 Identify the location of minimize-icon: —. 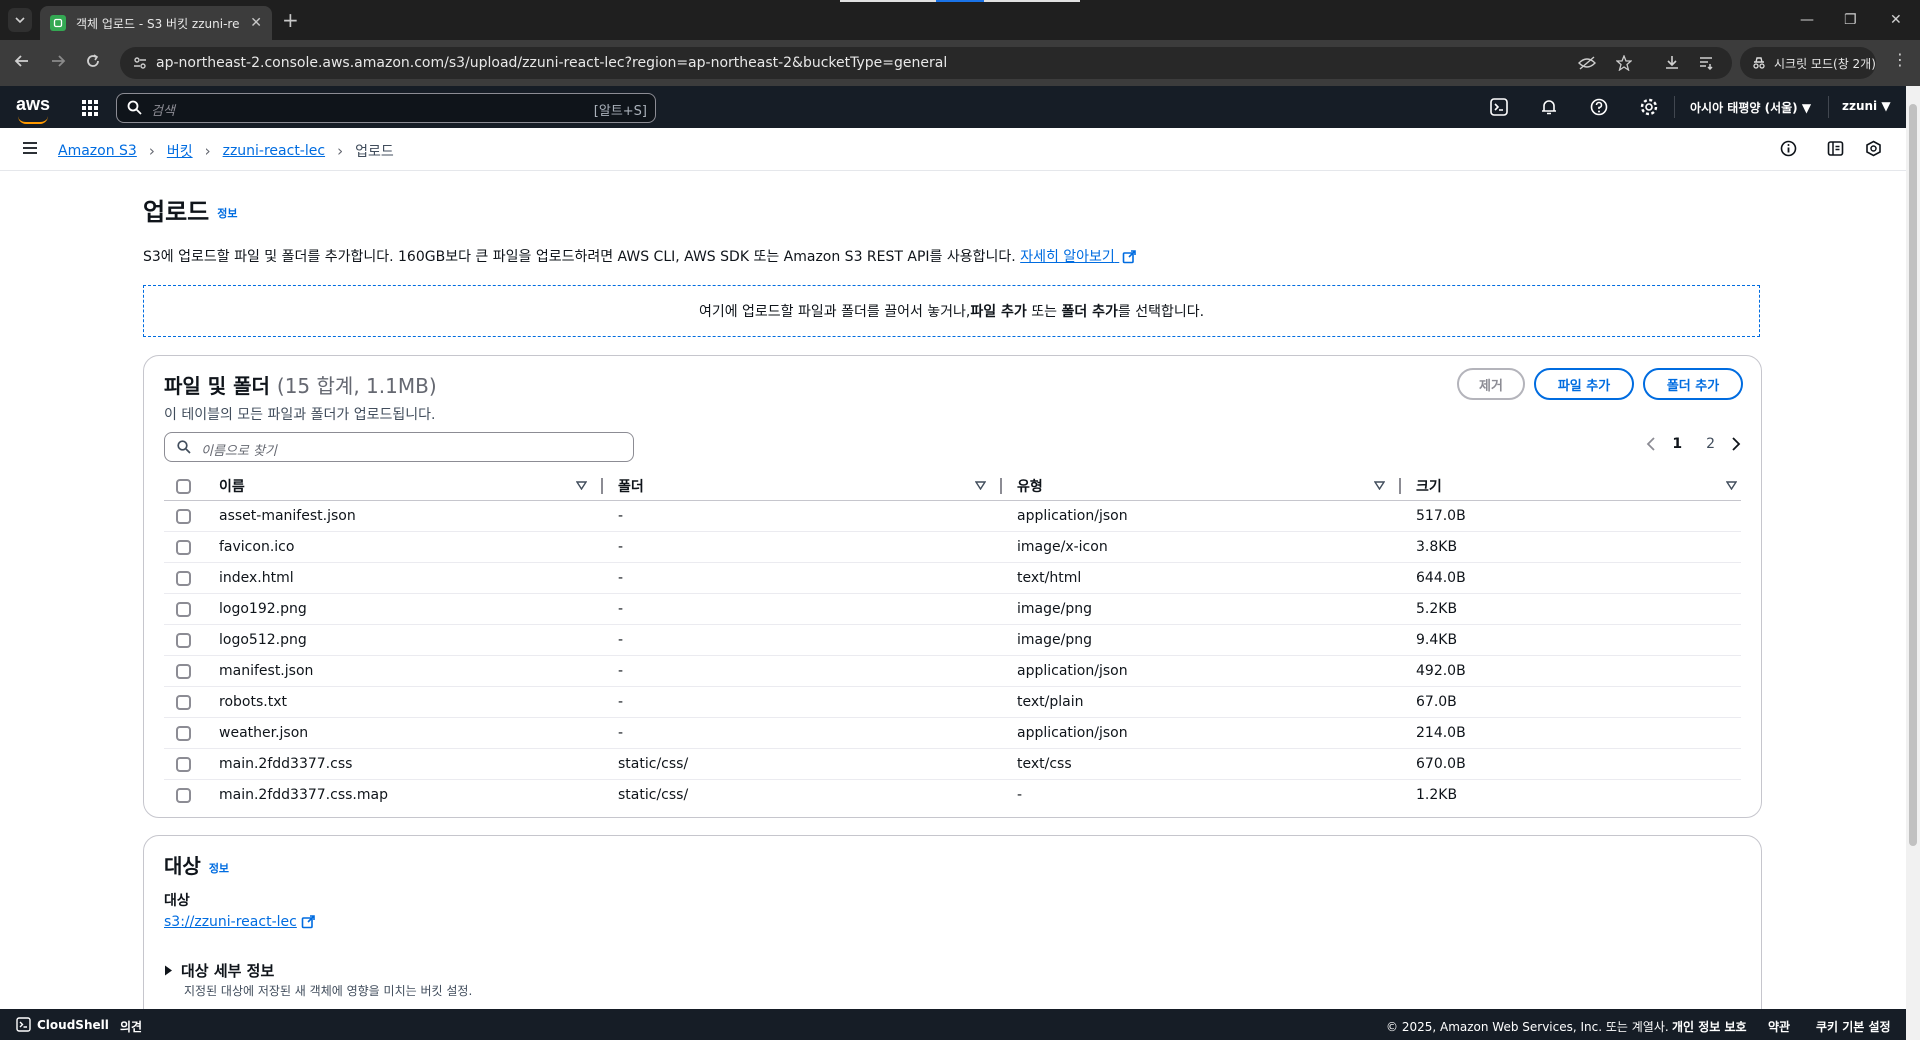
(1807, 20).